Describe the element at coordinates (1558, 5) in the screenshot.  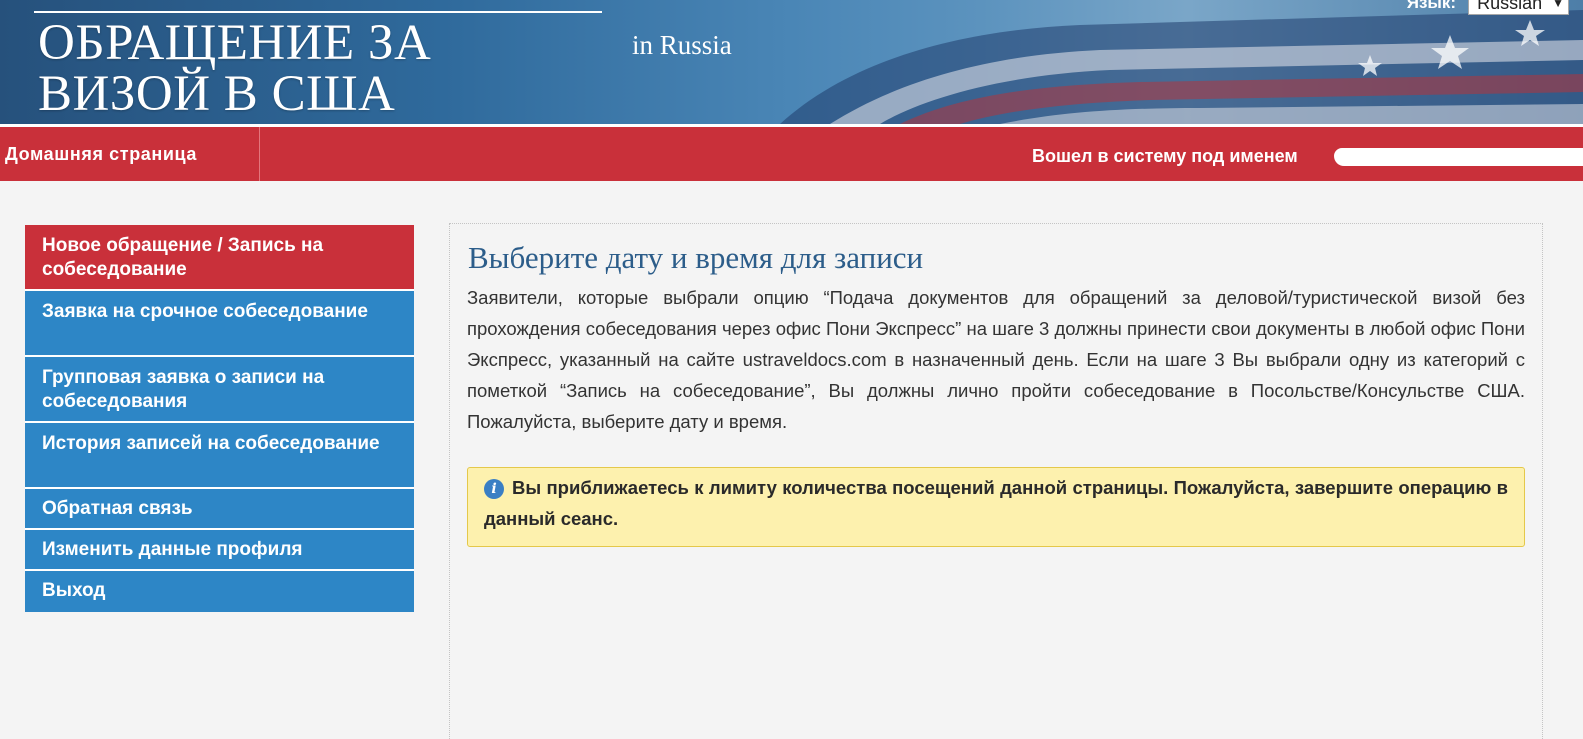
I see `chevron-down-icon: ▼` at that location.